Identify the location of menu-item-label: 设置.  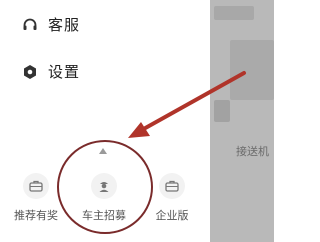
(64, 72).